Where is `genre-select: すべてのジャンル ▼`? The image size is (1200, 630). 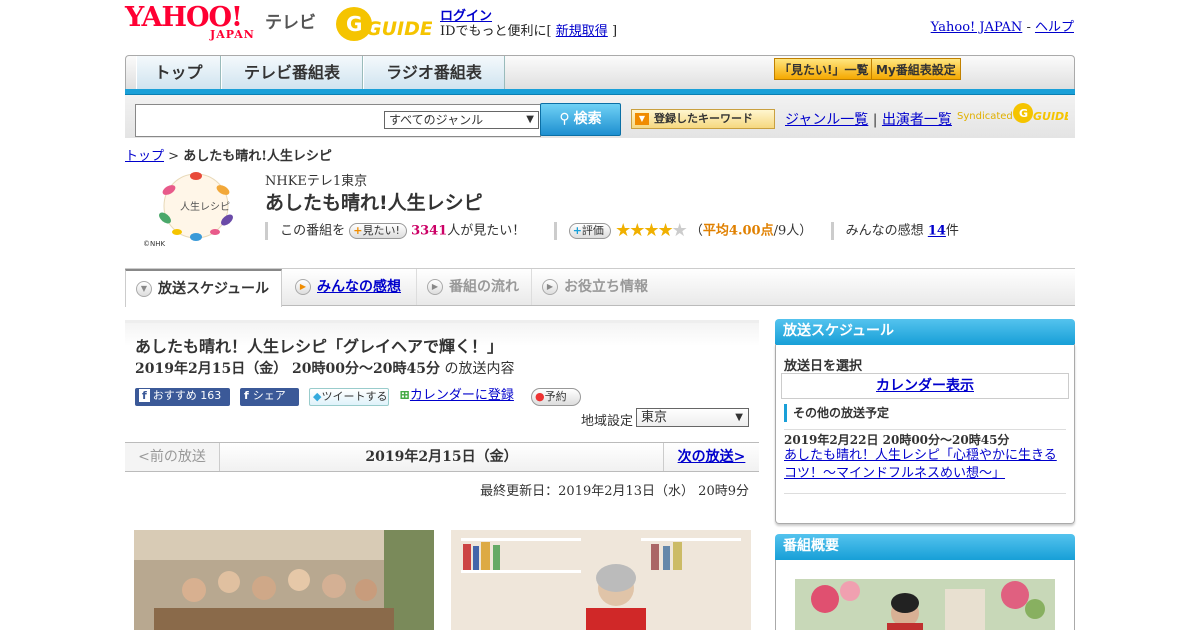
genre-select: すべてのジャンル ▼ is located at coordinates (461, 120).